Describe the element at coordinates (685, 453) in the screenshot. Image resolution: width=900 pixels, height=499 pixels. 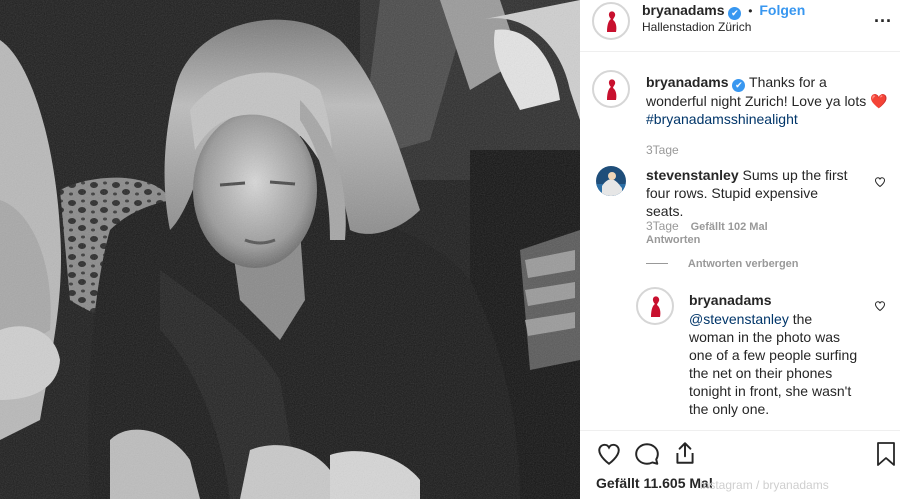
I see `share-icon` at that location.